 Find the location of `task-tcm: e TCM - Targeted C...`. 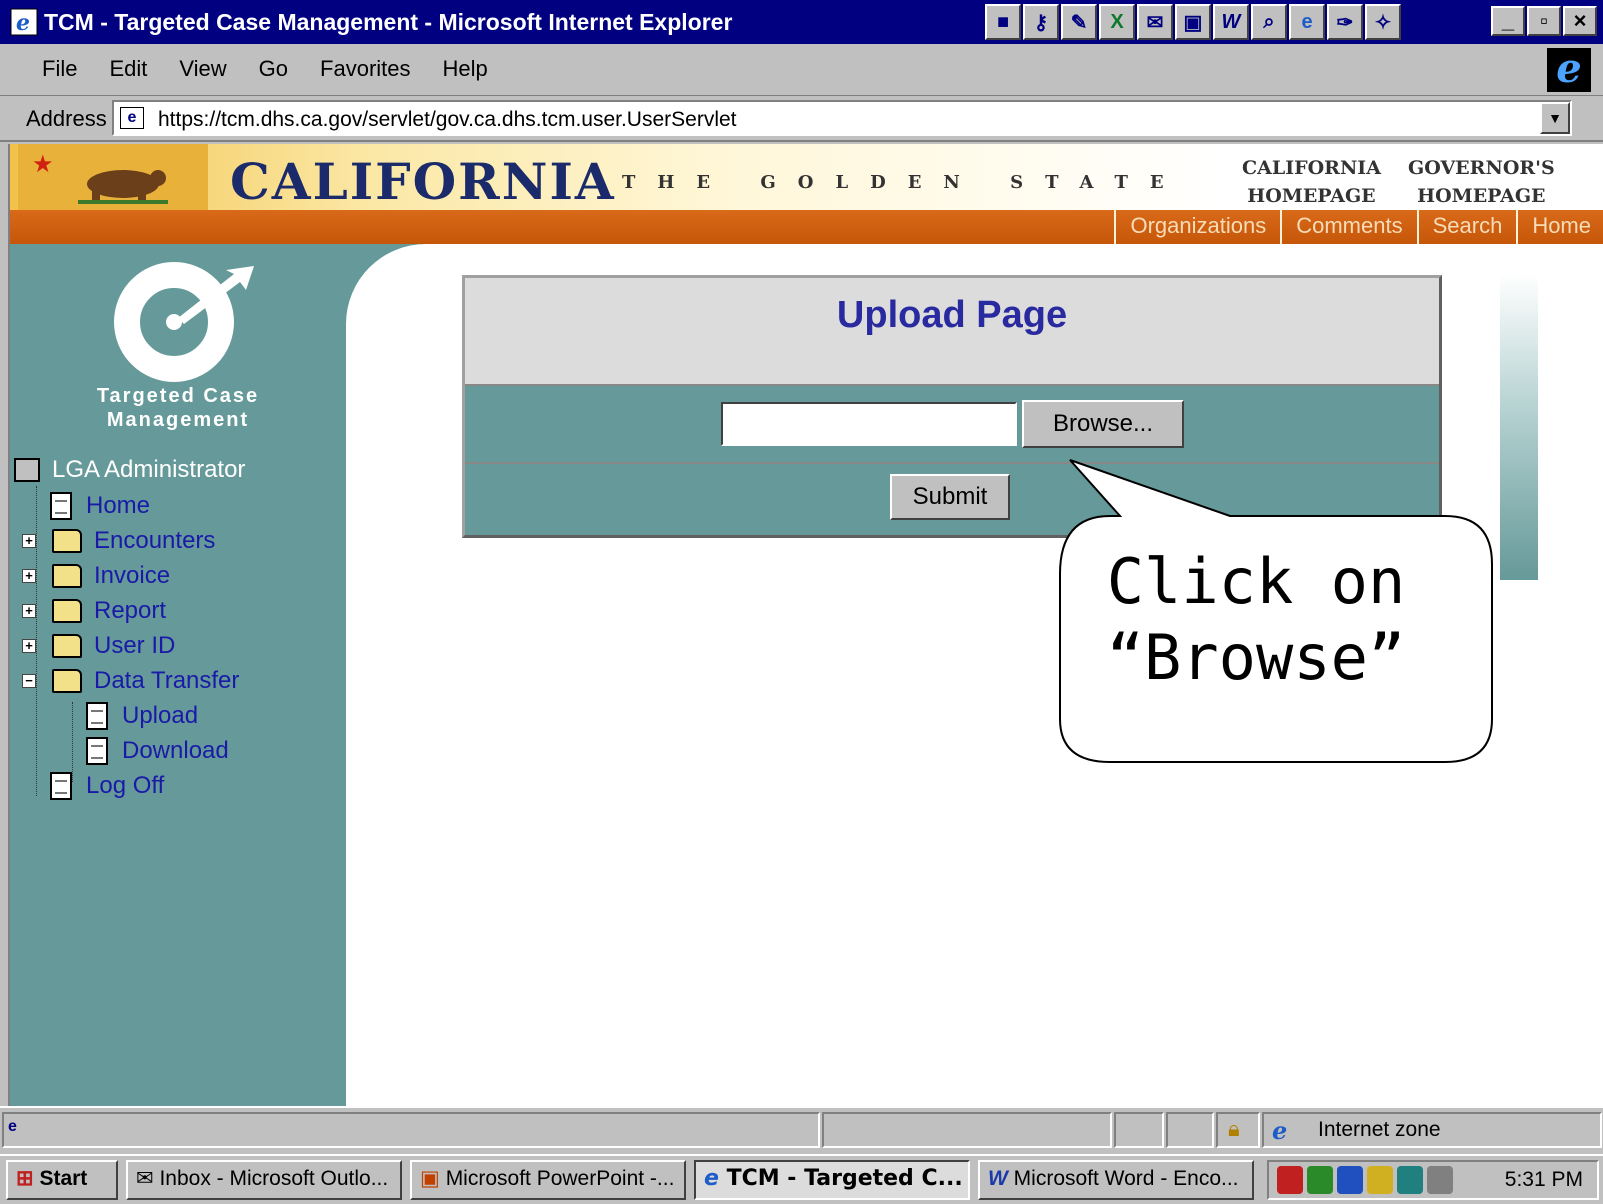

task-tcm: e TCM - Targeted C... is located at coordinates (832, 1180).